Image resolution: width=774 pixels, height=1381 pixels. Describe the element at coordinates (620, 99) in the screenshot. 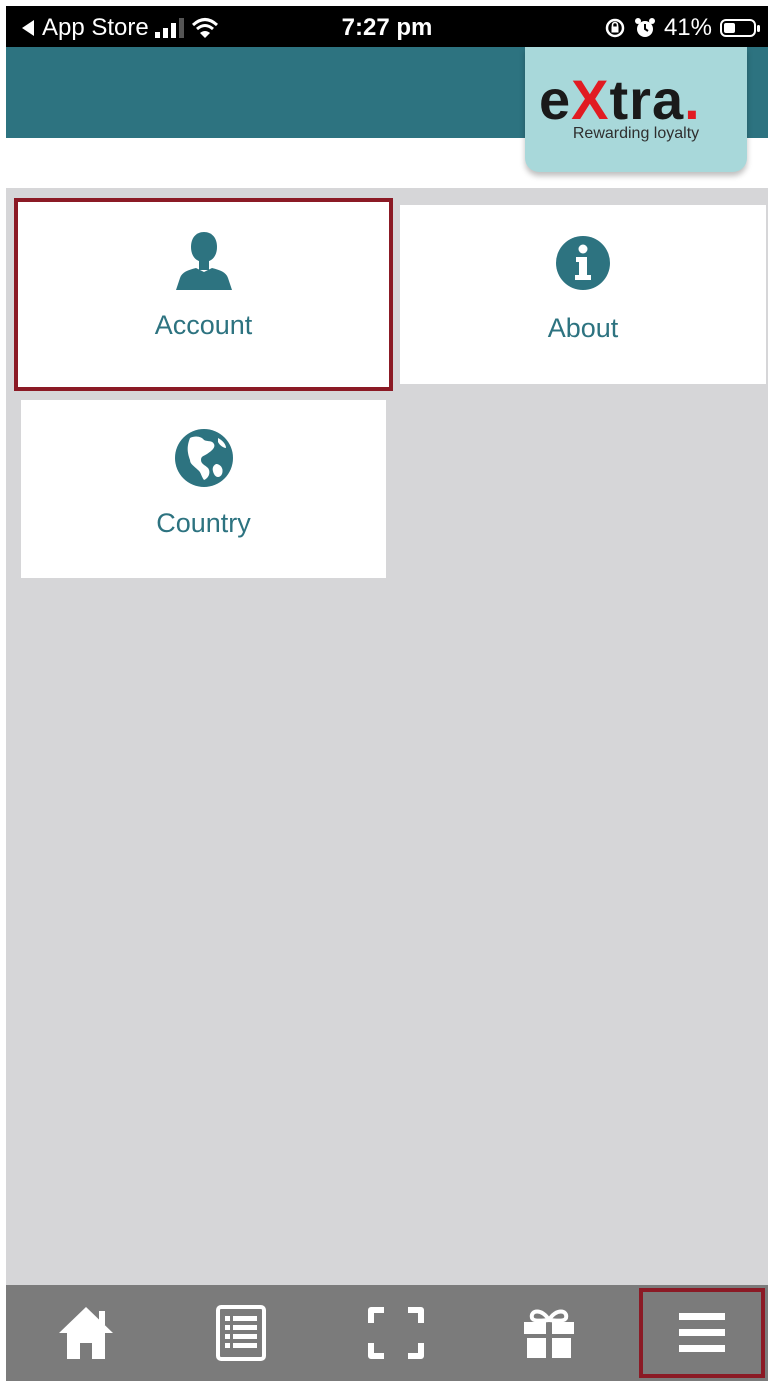

I see `logo-wordmark: eXtra.` at that location.